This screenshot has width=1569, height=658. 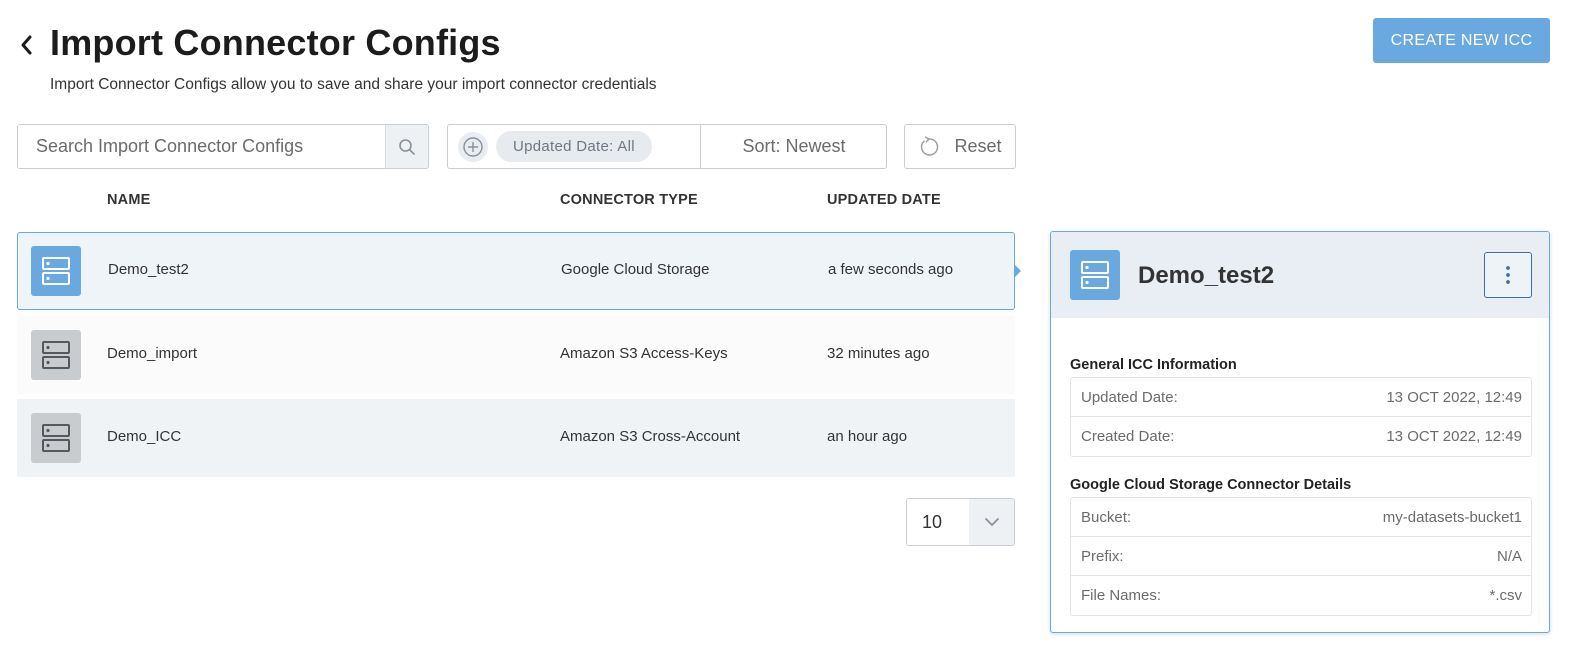 I want to click on sort-dropdown: Sort: Newest, so click(x=794, y=146).